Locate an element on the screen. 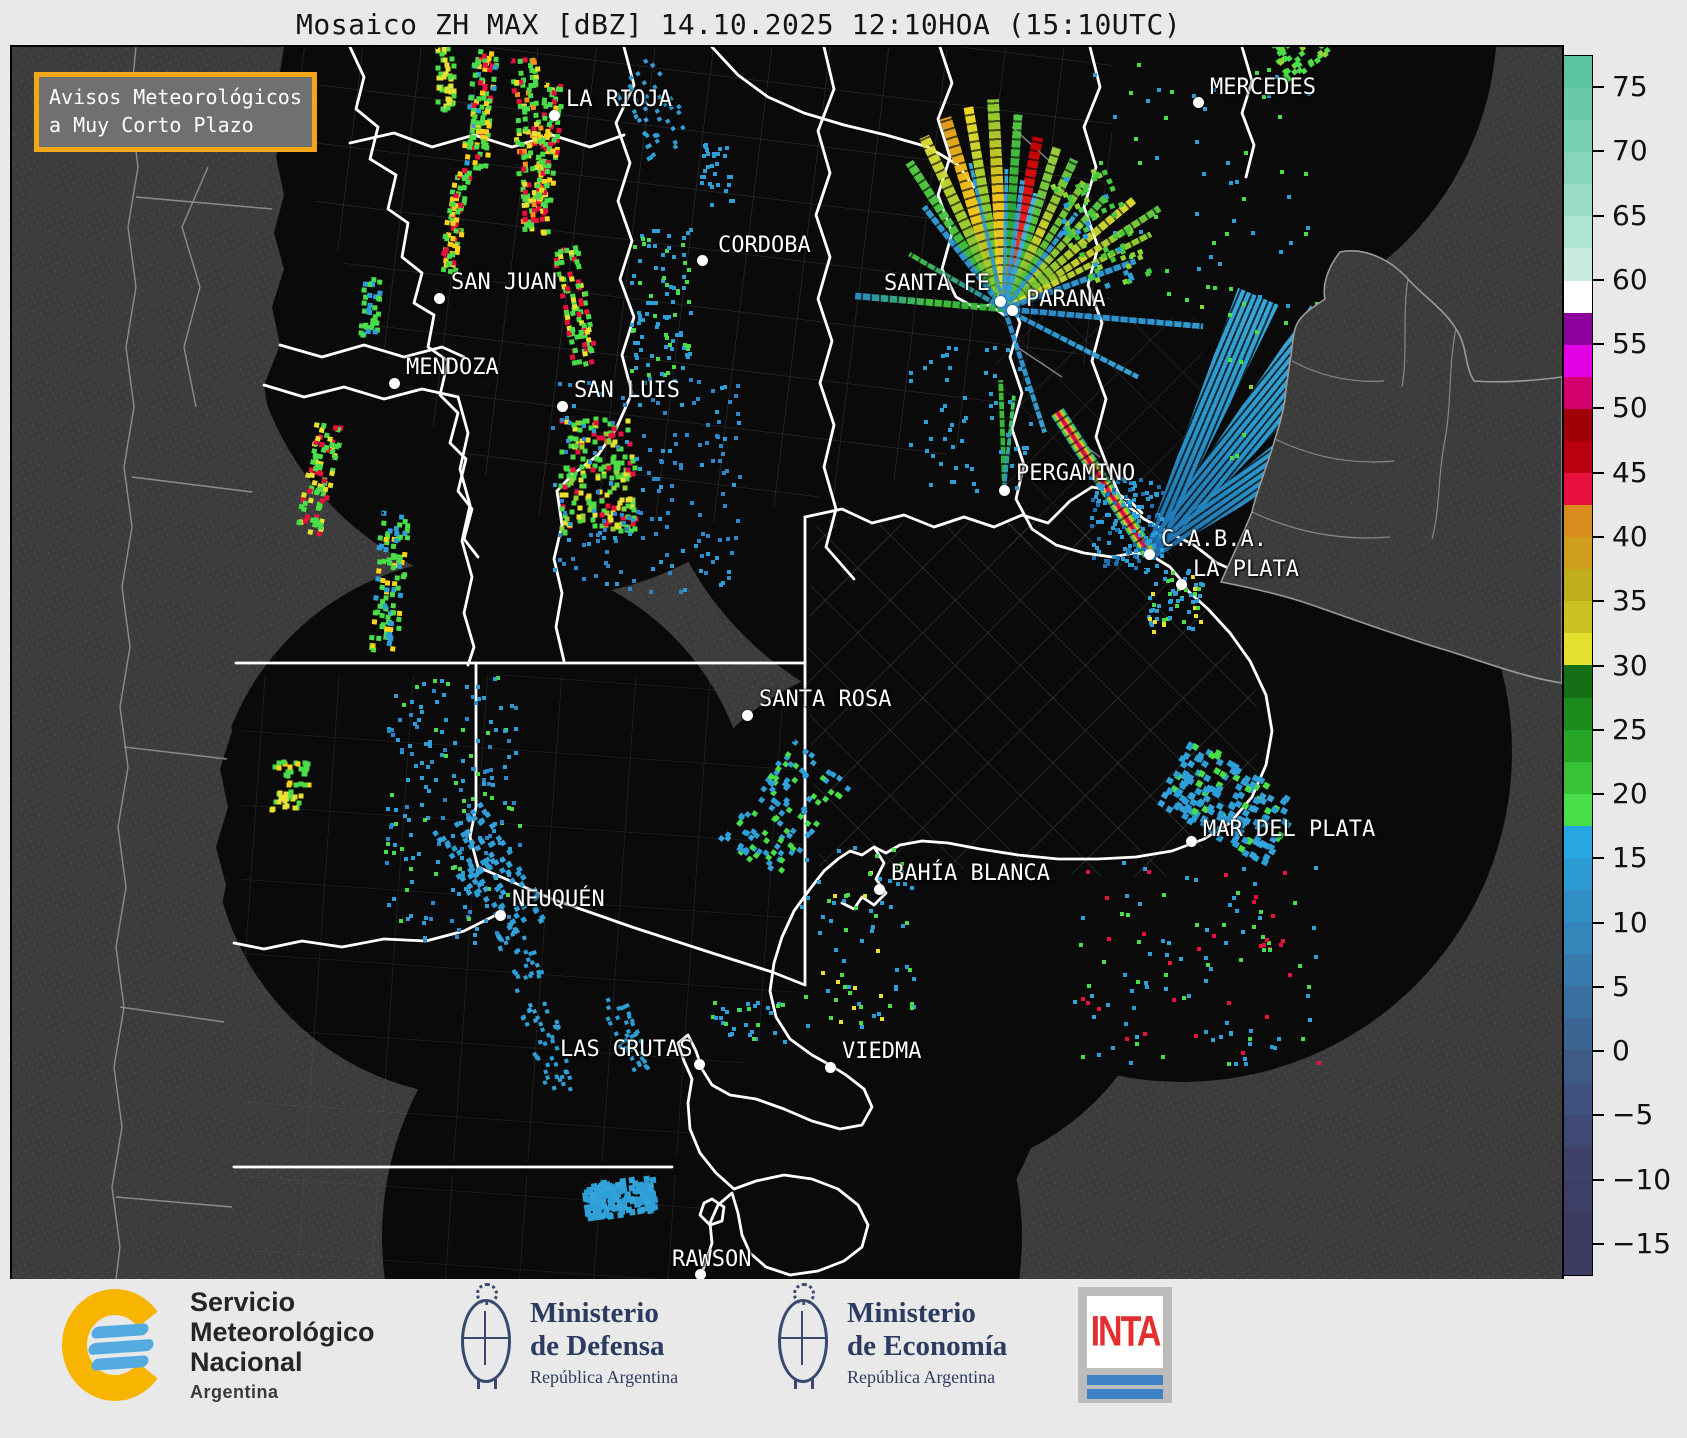 The image size is (1687, 1438). colorbar-tick-label: −5 is located at coordinates (1633, 1115).